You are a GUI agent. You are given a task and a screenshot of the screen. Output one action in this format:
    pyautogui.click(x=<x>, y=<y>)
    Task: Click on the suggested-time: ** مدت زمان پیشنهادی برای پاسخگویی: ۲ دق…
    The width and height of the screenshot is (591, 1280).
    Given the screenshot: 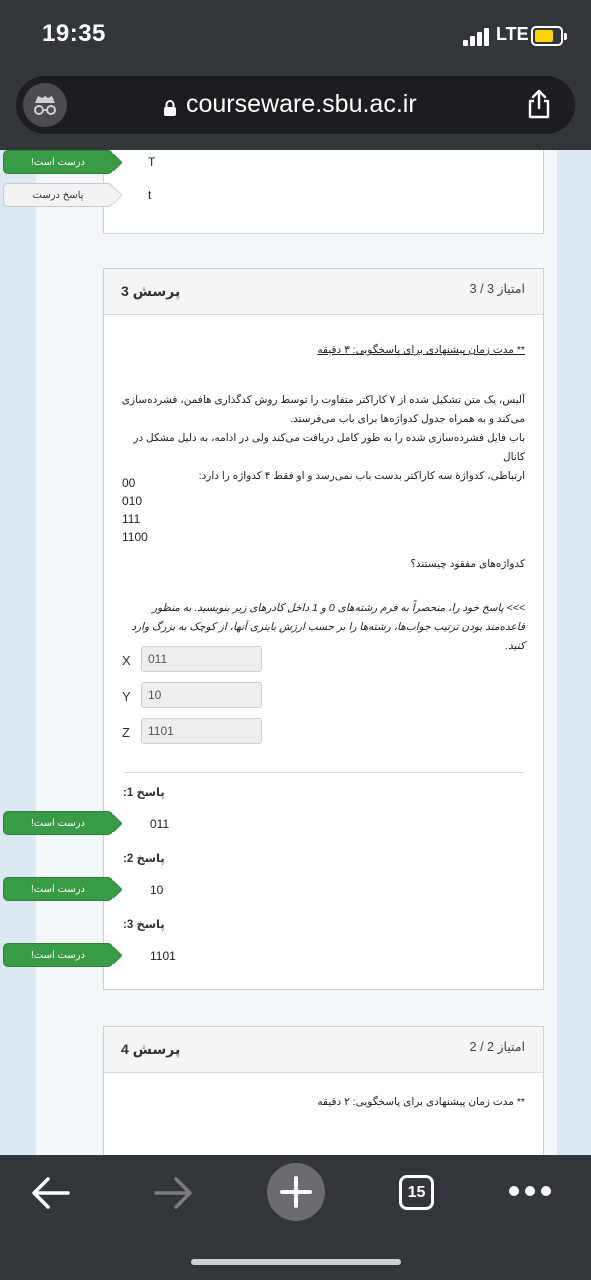 What is the action you would take?
    pyautogui.click(x=421, y=1102)
    